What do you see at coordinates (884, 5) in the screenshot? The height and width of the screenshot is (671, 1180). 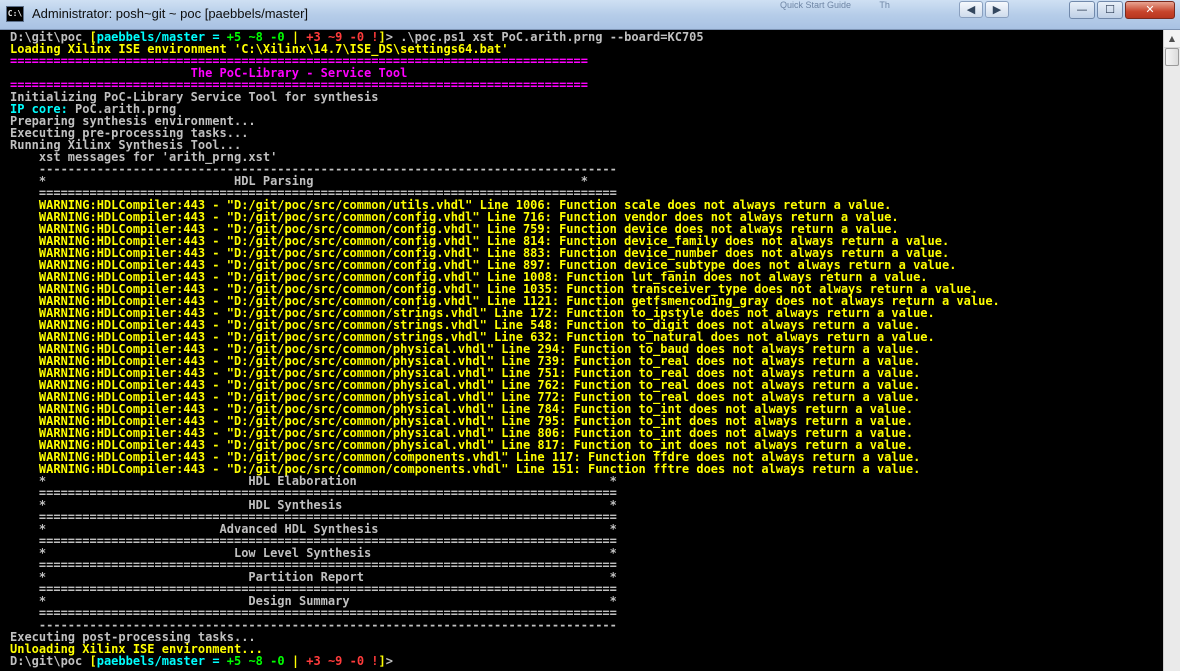 I see `background-tab-label: Th` at bounding box center [884, 5].